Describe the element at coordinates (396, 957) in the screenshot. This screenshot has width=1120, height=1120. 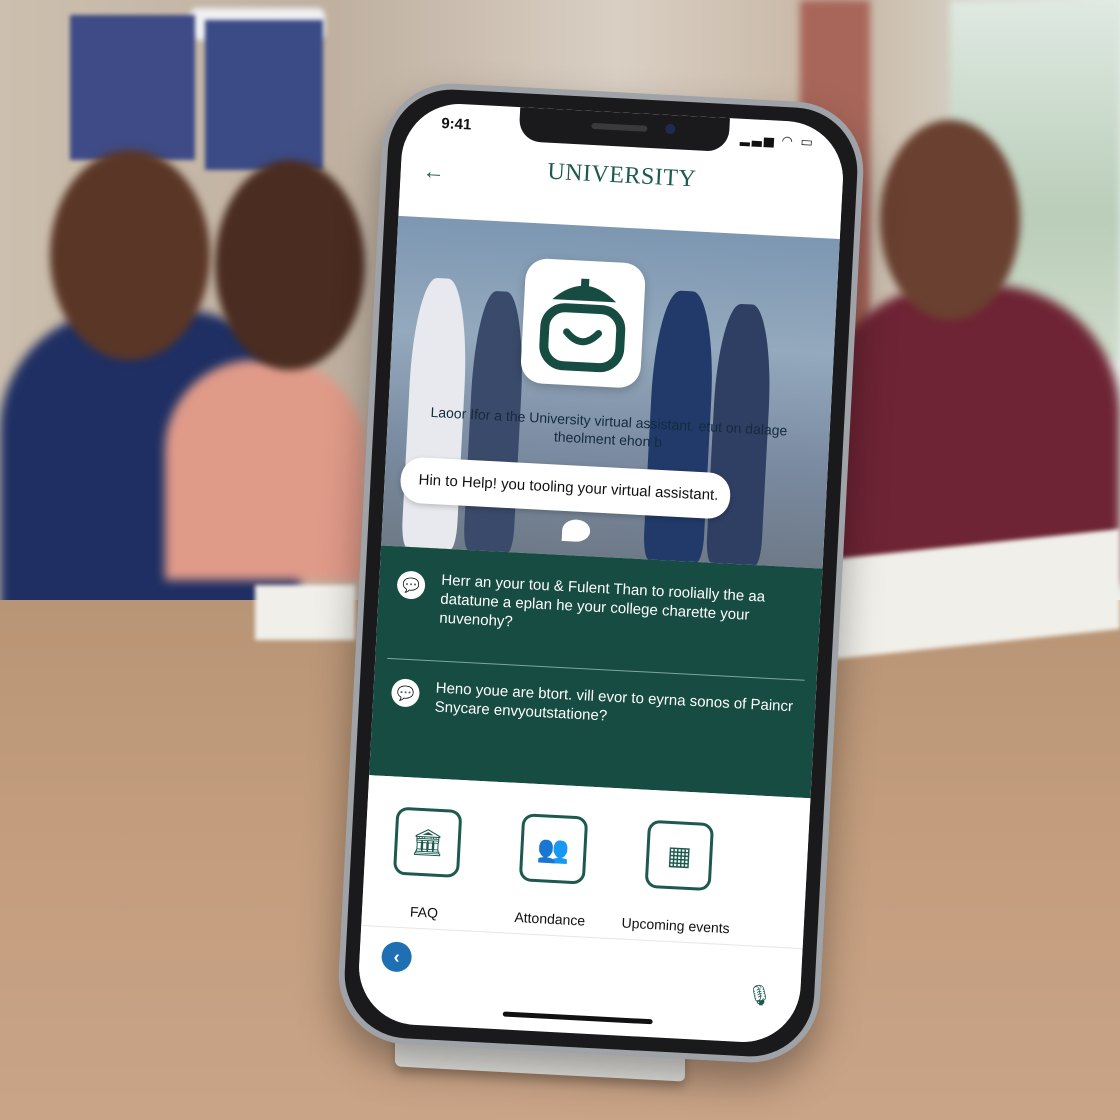
I see `chevron-left-circle-icon: ‹` at that location.